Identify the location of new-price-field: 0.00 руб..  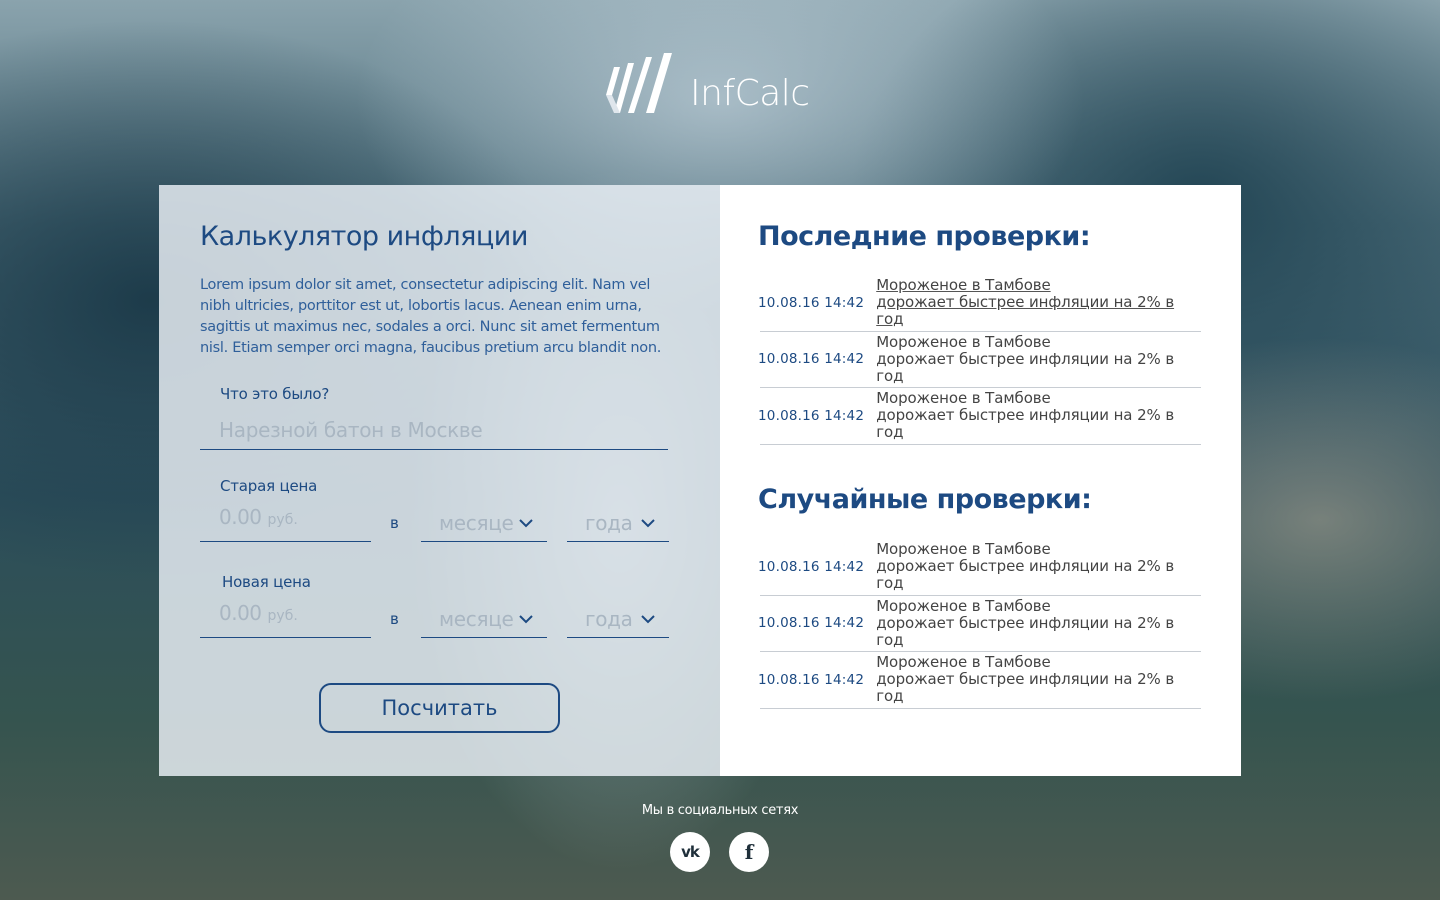
(285, 619).